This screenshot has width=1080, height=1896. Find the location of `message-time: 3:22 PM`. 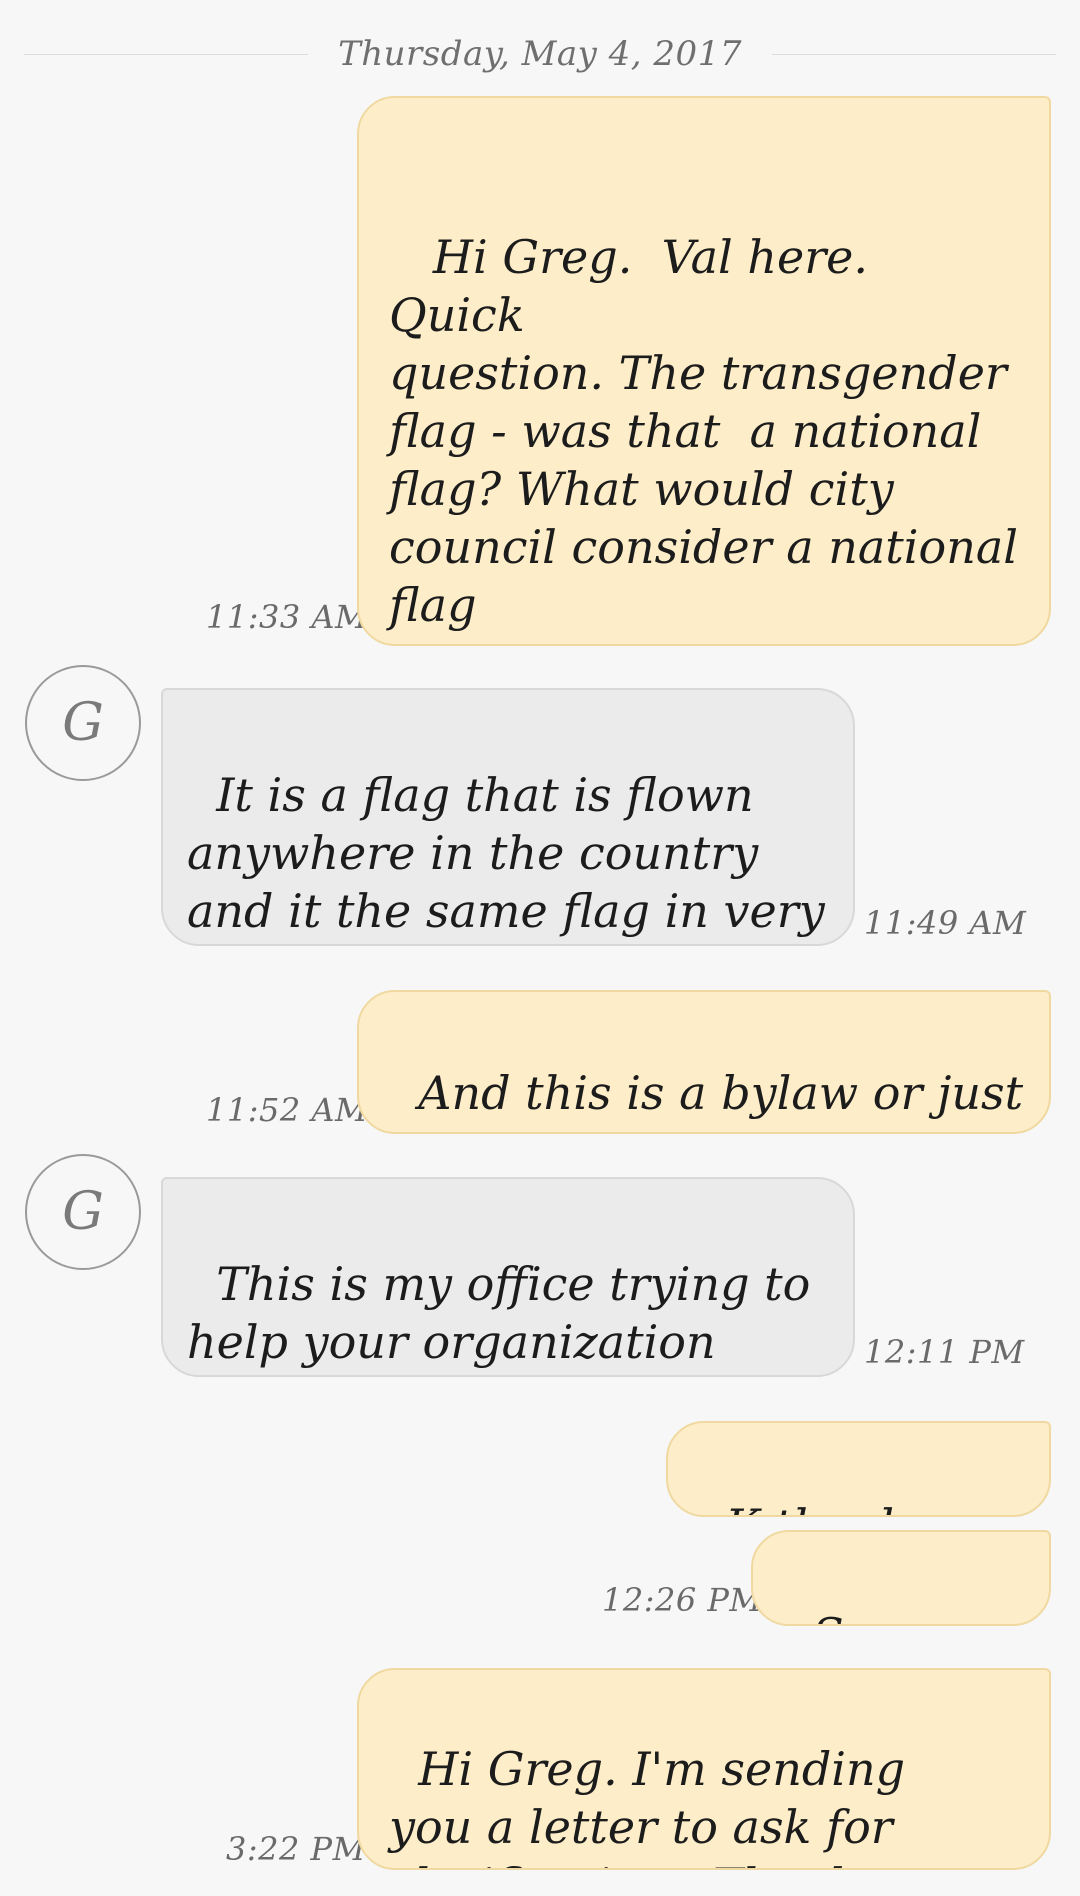

message-time: 3:22 PM is located at coordinates (296, 1849).